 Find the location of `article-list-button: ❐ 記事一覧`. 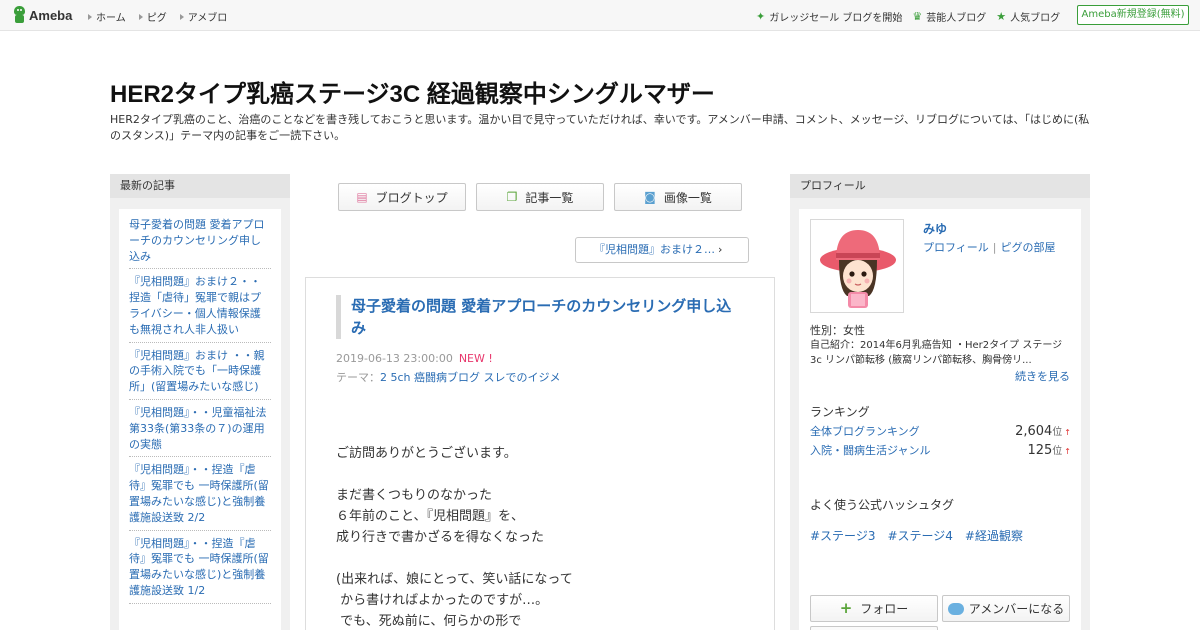

article-list-button: ❐ 記事一覧 is located at coordinates (540, 197).